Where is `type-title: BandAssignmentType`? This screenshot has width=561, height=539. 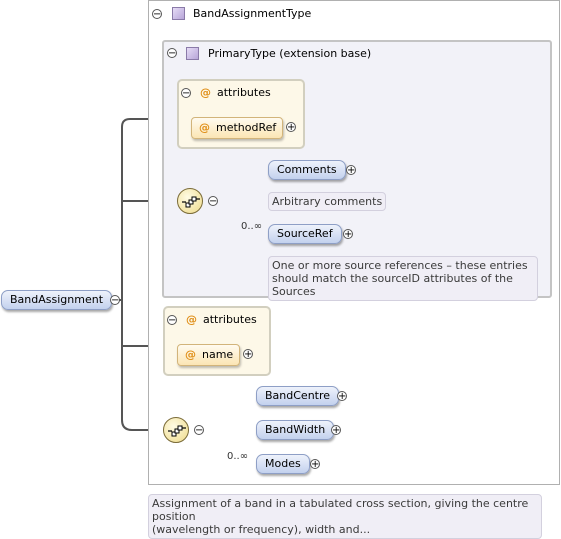
type-title: BandAssignmentType is located at coordinates (252, 13).